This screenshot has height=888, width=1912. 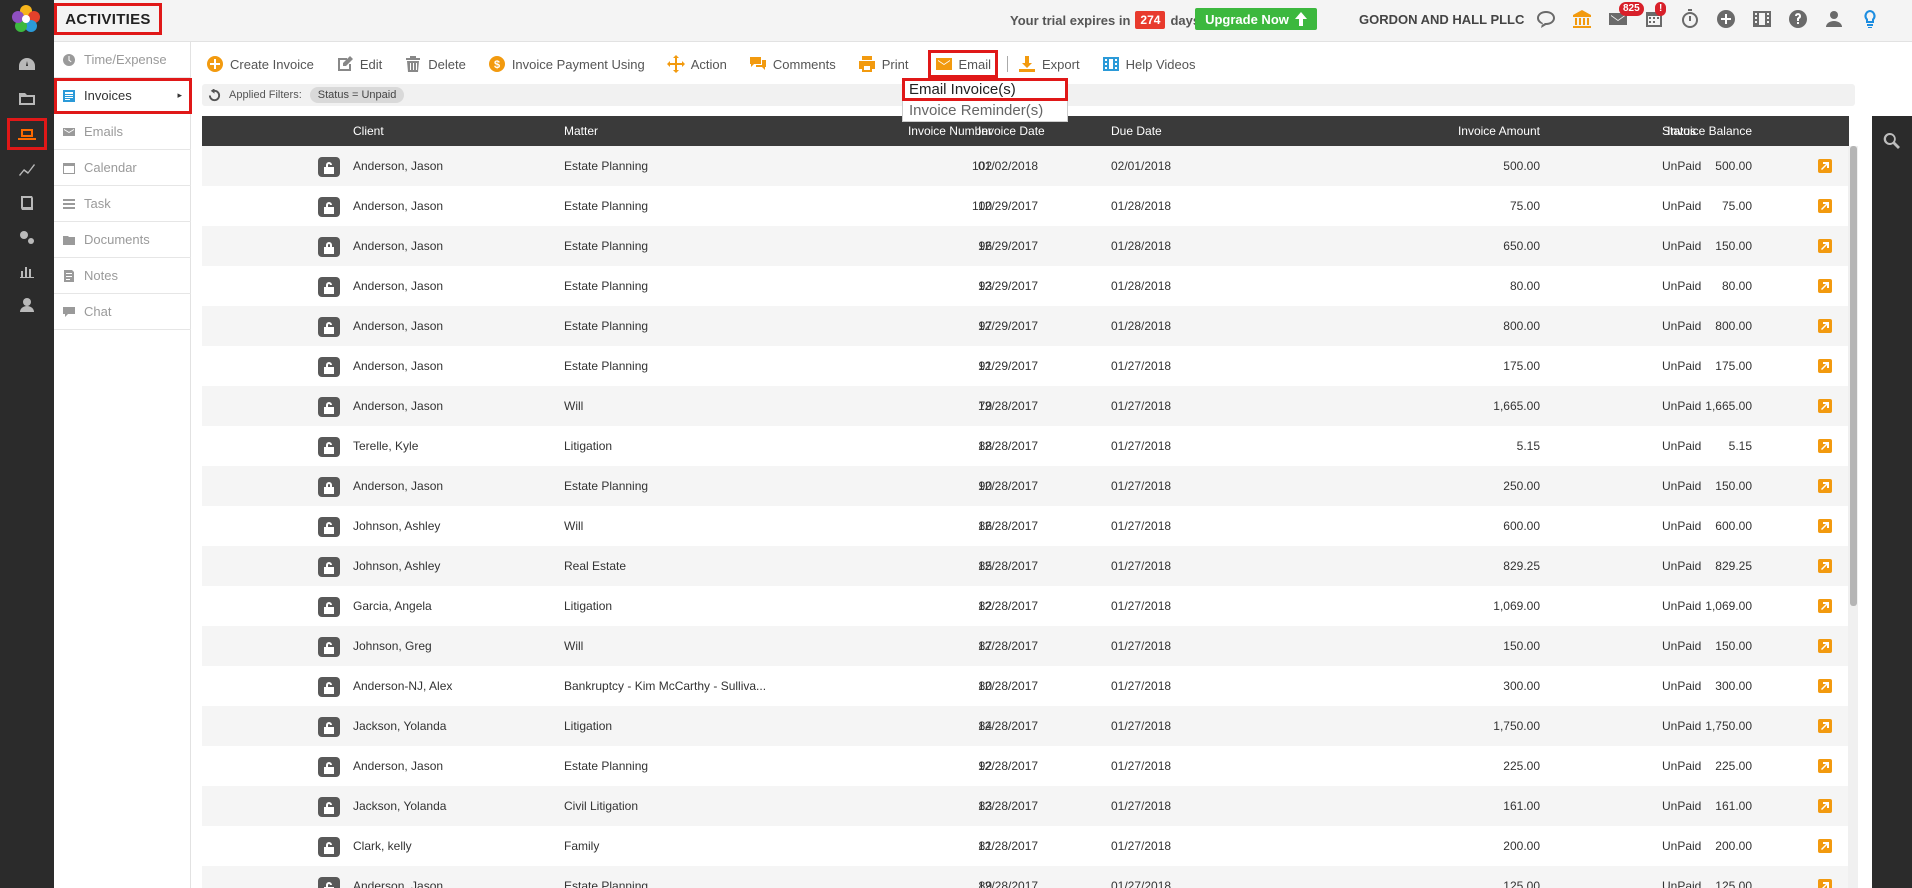 What do you see at coordinates (27, 65) in the screenshot?
I see `dashboard-icon` at bounding box center [27, 65].